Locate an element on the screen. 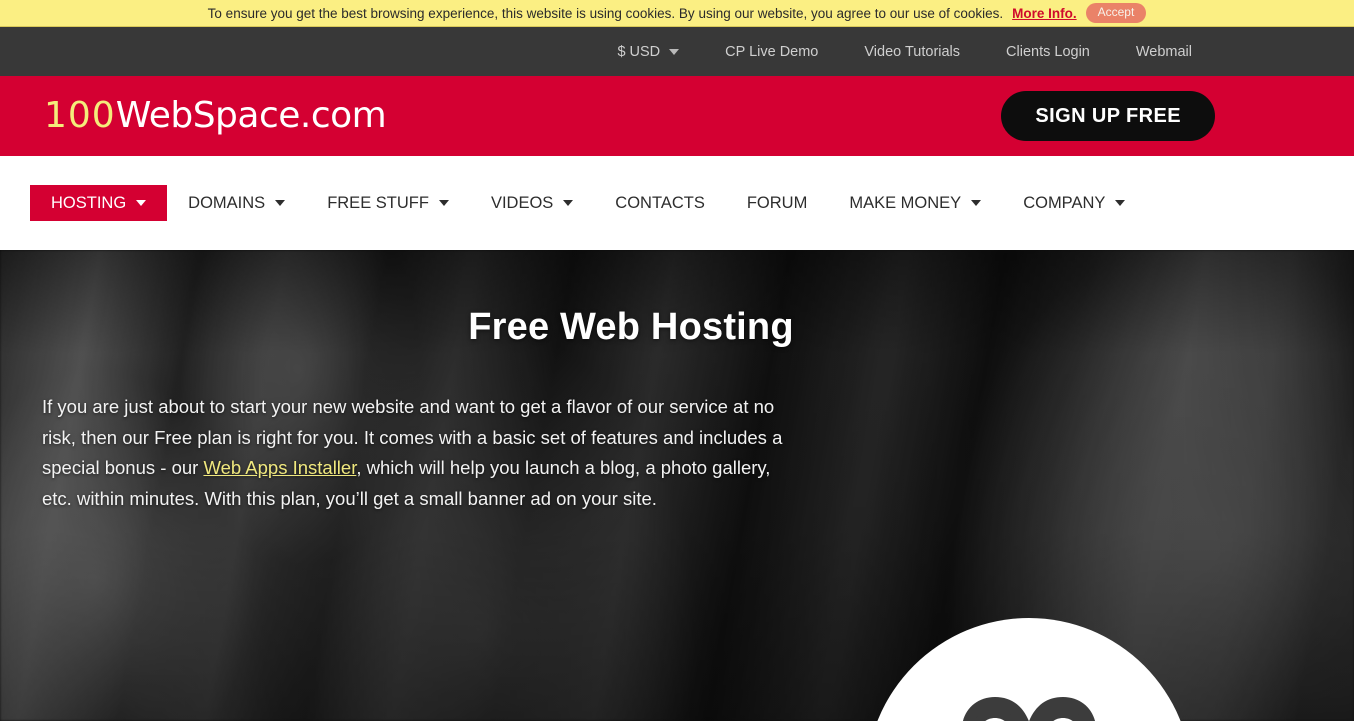 The width and height of the screenshot is (1354, 721). nav-item-forum: FORUM is located at coordinates (777, 203).